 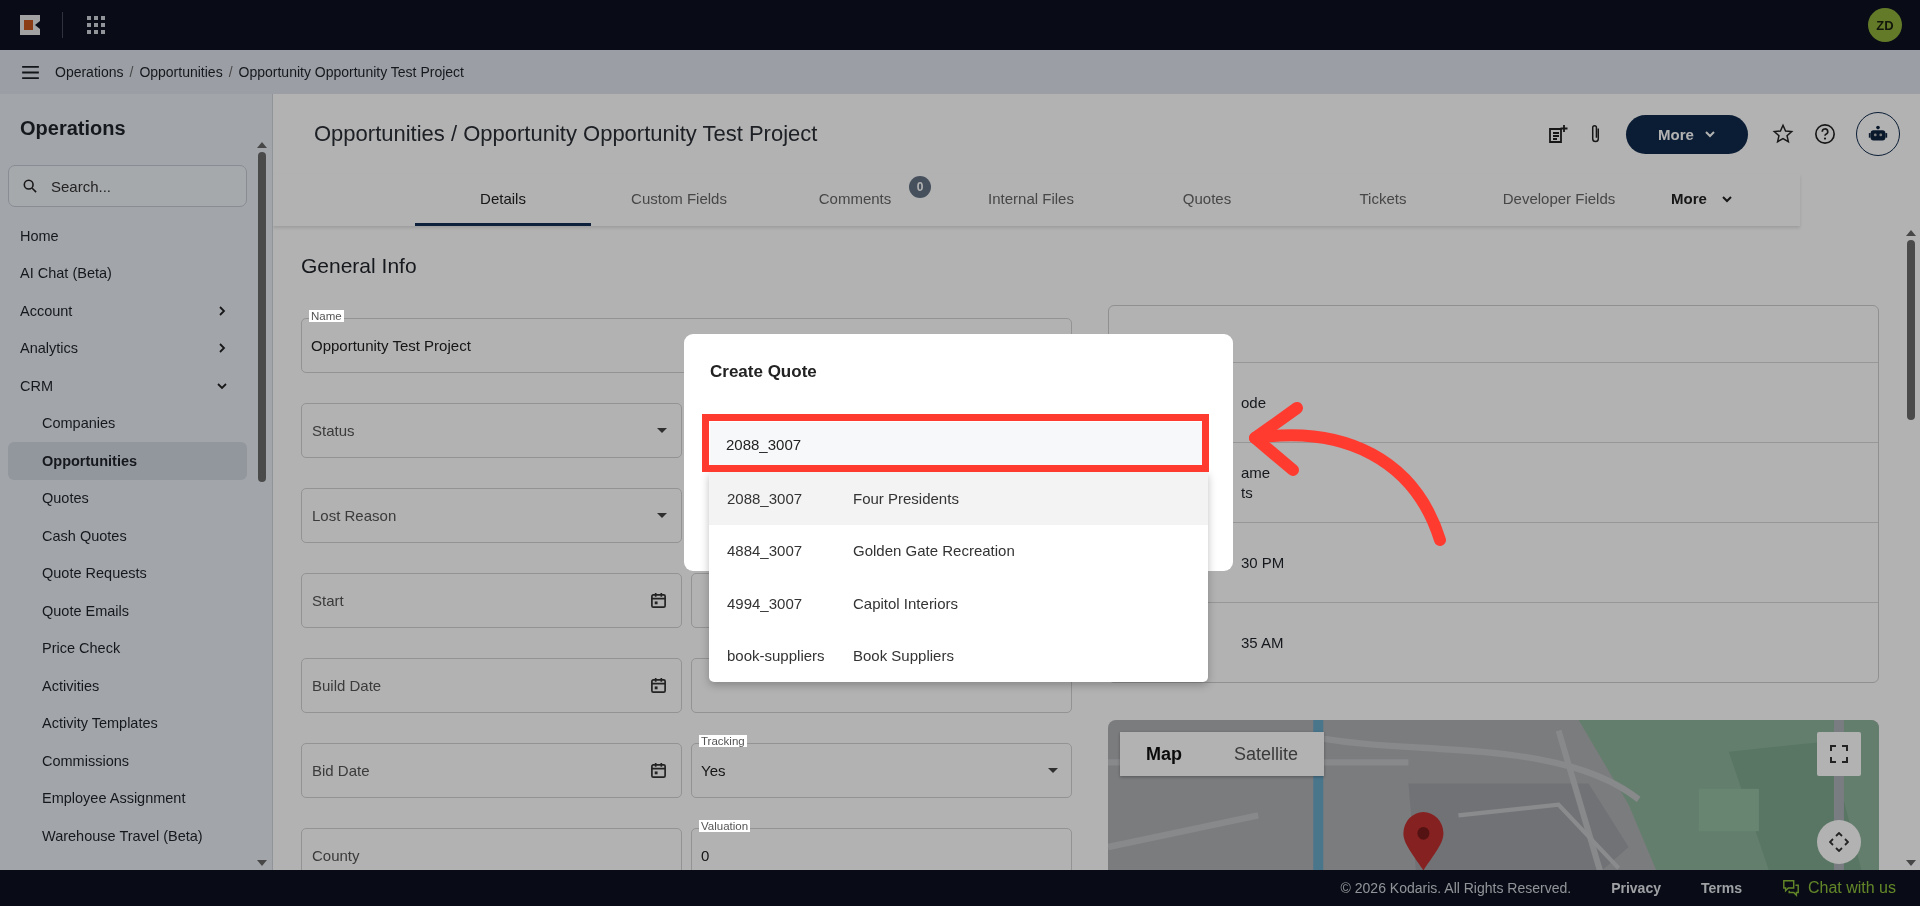 I want to click on copyright-text: © 2026 Kodaris. All Rights Reserved., so click(x=1456, y=888).